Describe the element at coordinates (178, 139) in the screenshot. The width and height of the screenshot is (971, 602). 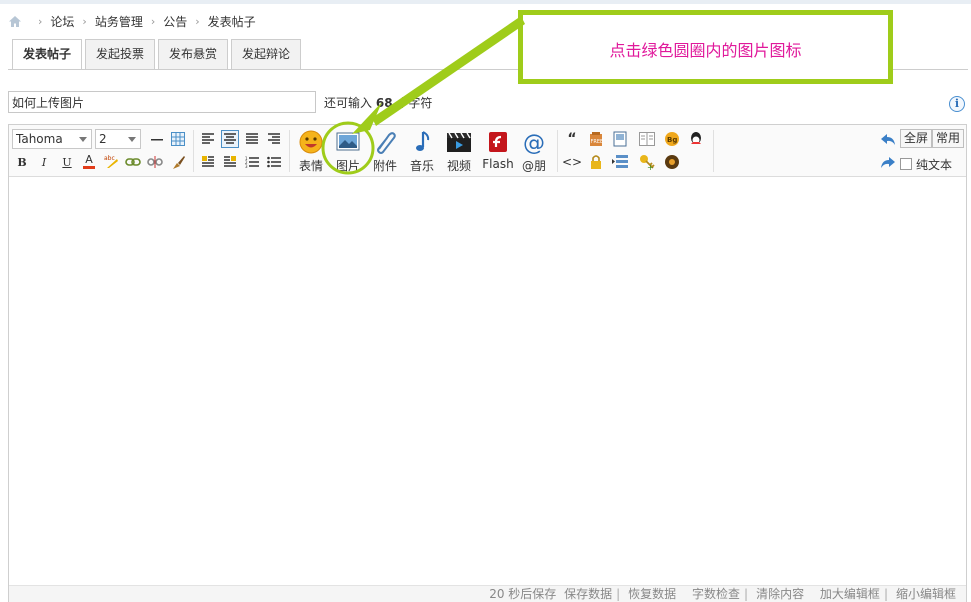
I see `table-icon` at that location.